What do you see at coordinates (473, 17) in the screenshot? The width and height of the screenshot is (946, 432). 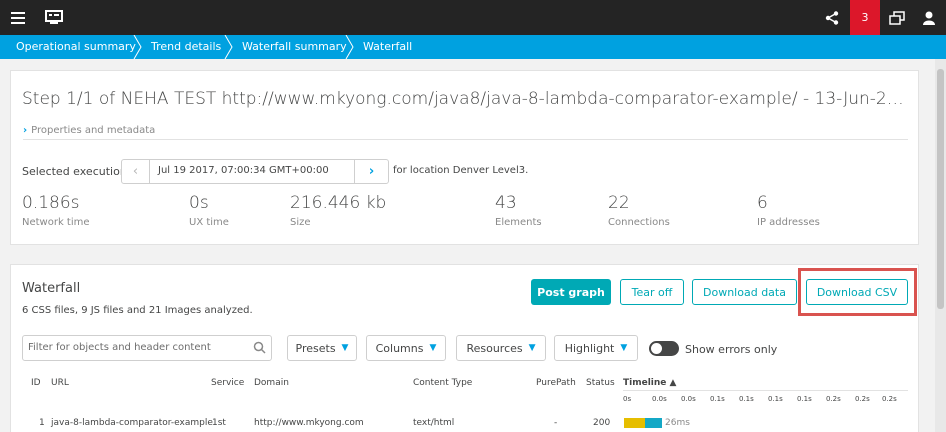 I see `top-bar: 3` at bounding box center [473, 17].